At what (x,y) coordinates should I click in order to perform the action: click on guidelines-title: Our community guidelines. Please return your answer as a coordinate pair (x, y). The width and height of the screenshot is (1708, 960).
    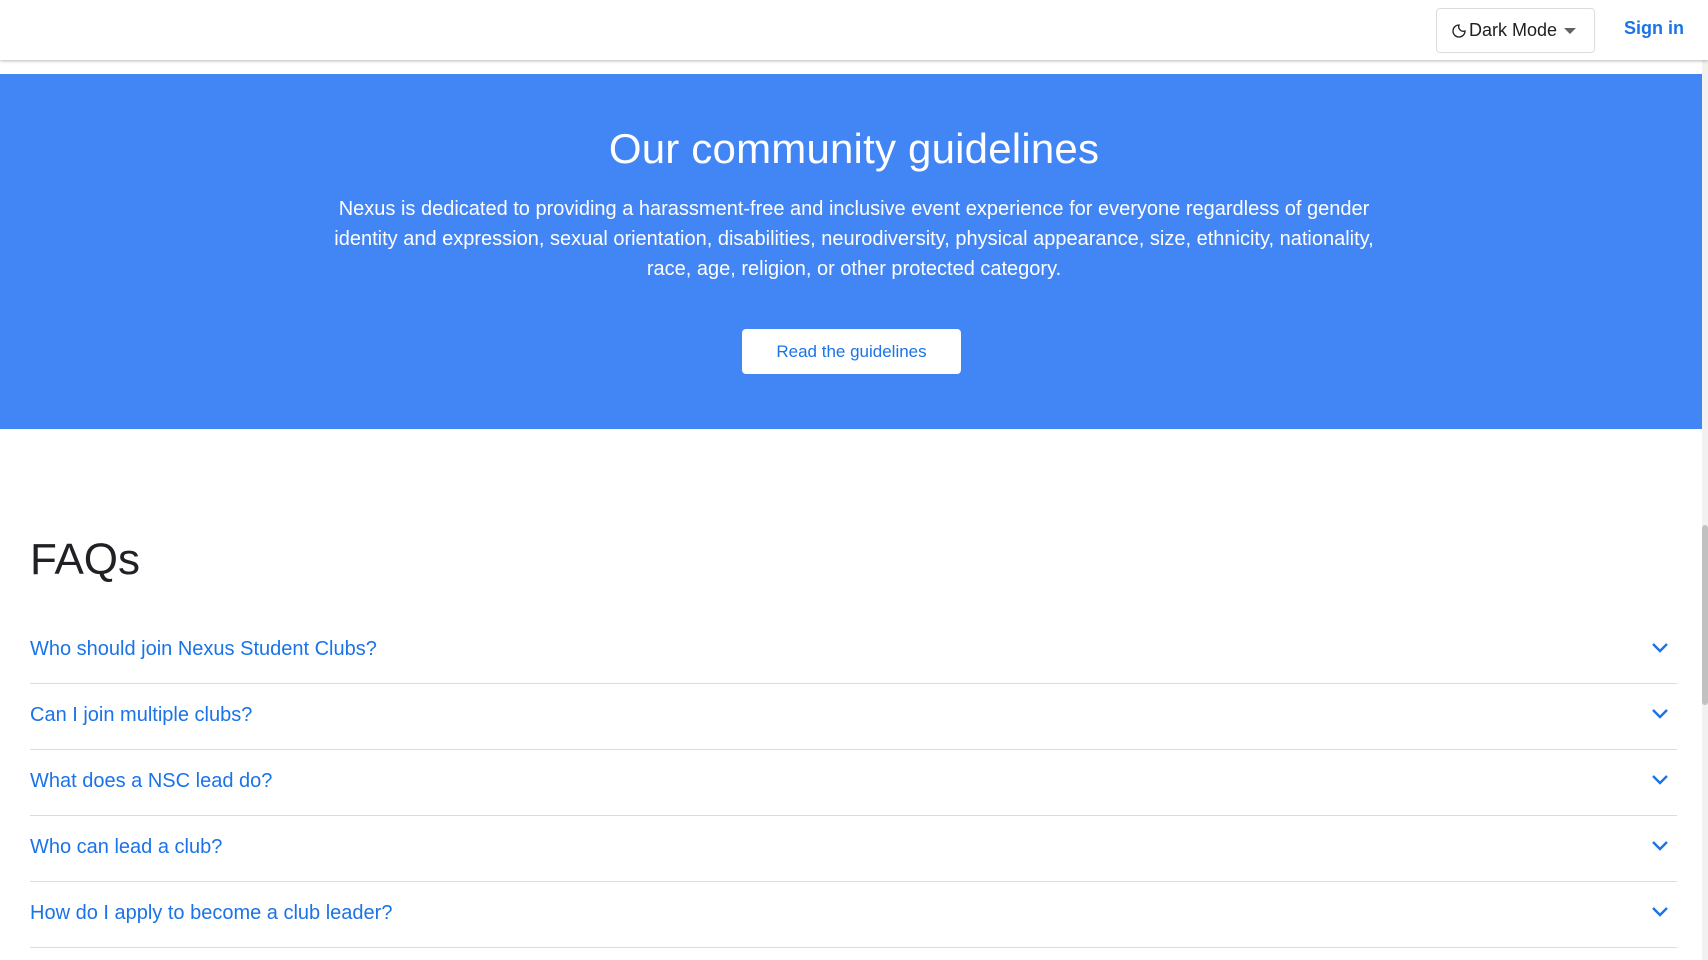
    Looking at the image, I should click on (854, 148).